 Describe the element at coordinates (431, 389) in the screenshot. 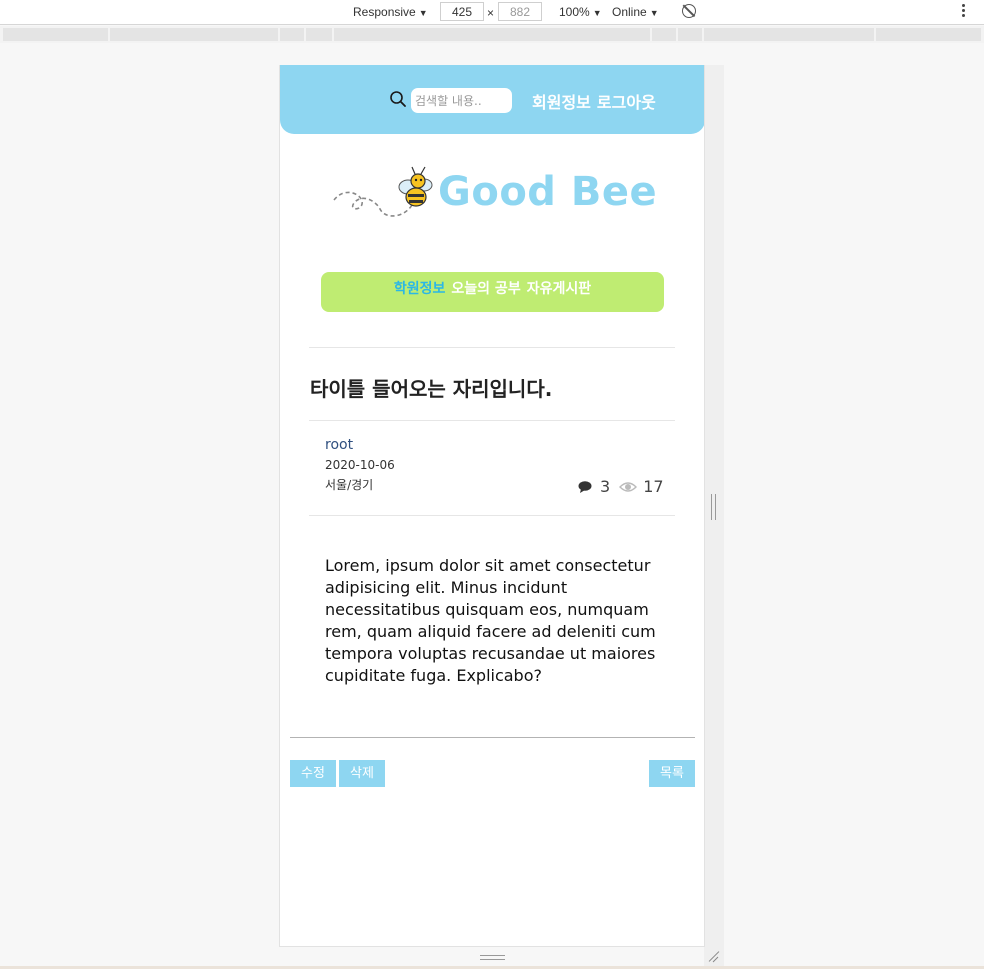

I see `post-title: 타이틀 들어오는 자리입니다.` at that location.